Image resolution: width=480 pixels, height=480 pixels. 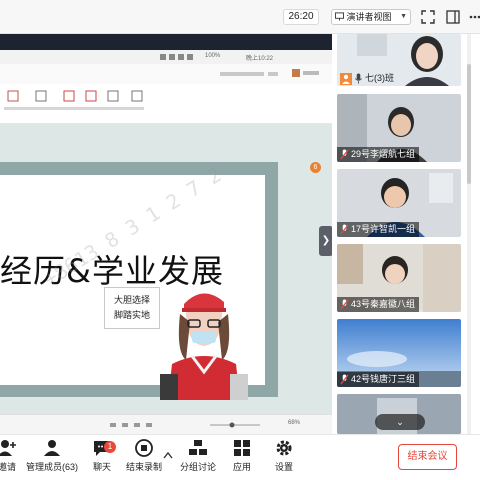 What do you see at coordinates (399, 353) in the screenshot?
I see `participant-tile: 42号钱唐汀三组` at bounding box center [399, 353].